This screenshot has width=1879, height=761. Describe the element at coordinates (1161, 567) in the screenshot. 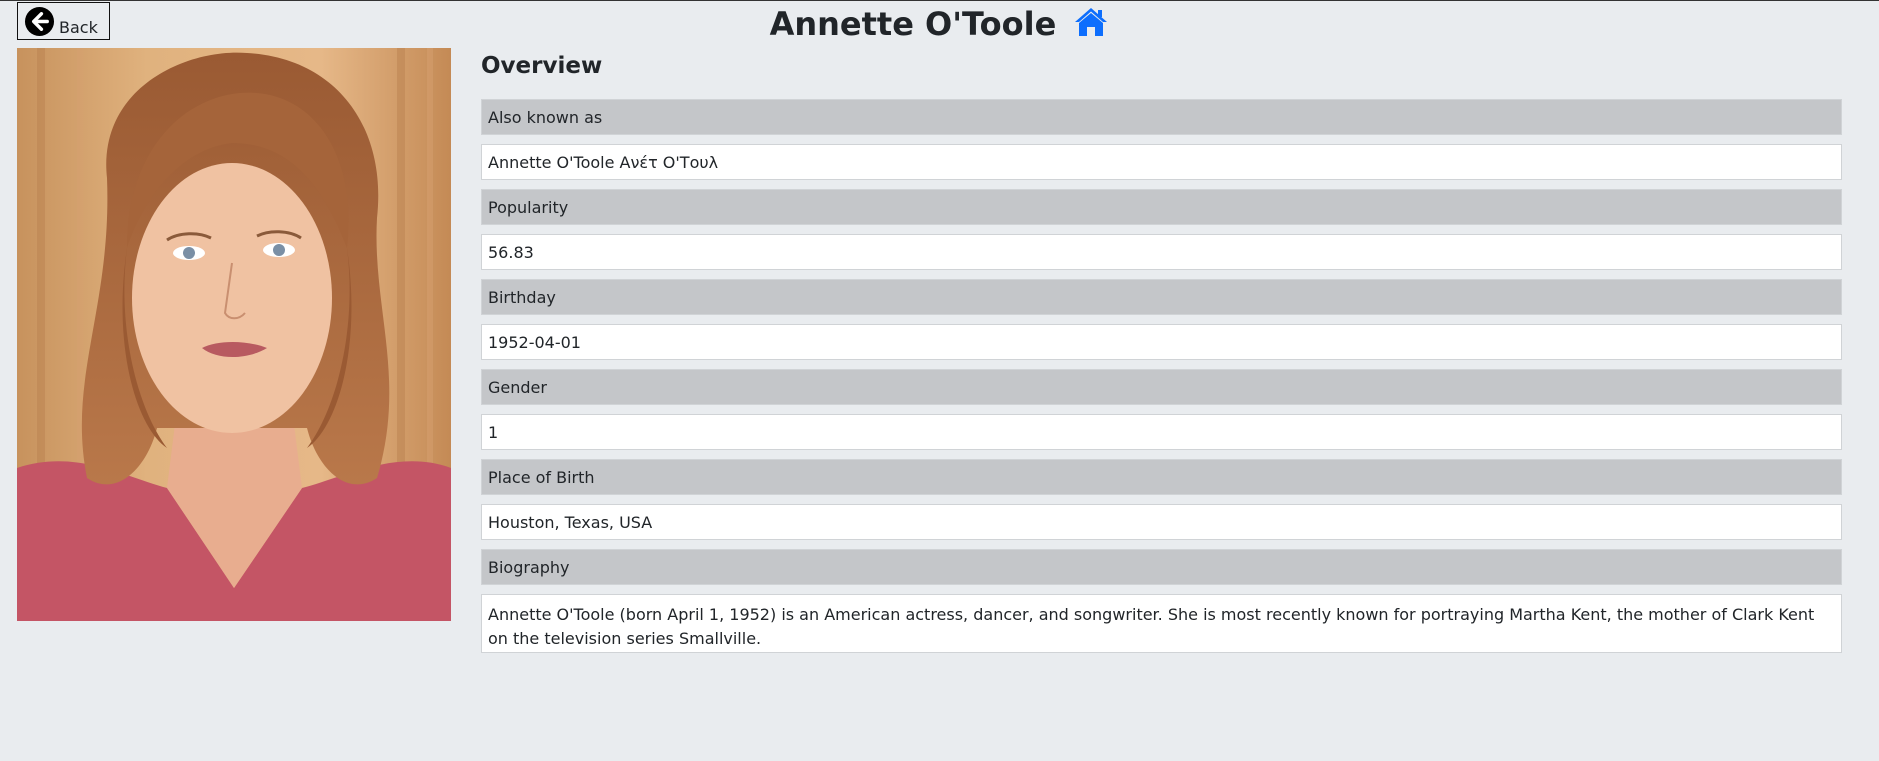

I see `biography-label: Biography` at that location.